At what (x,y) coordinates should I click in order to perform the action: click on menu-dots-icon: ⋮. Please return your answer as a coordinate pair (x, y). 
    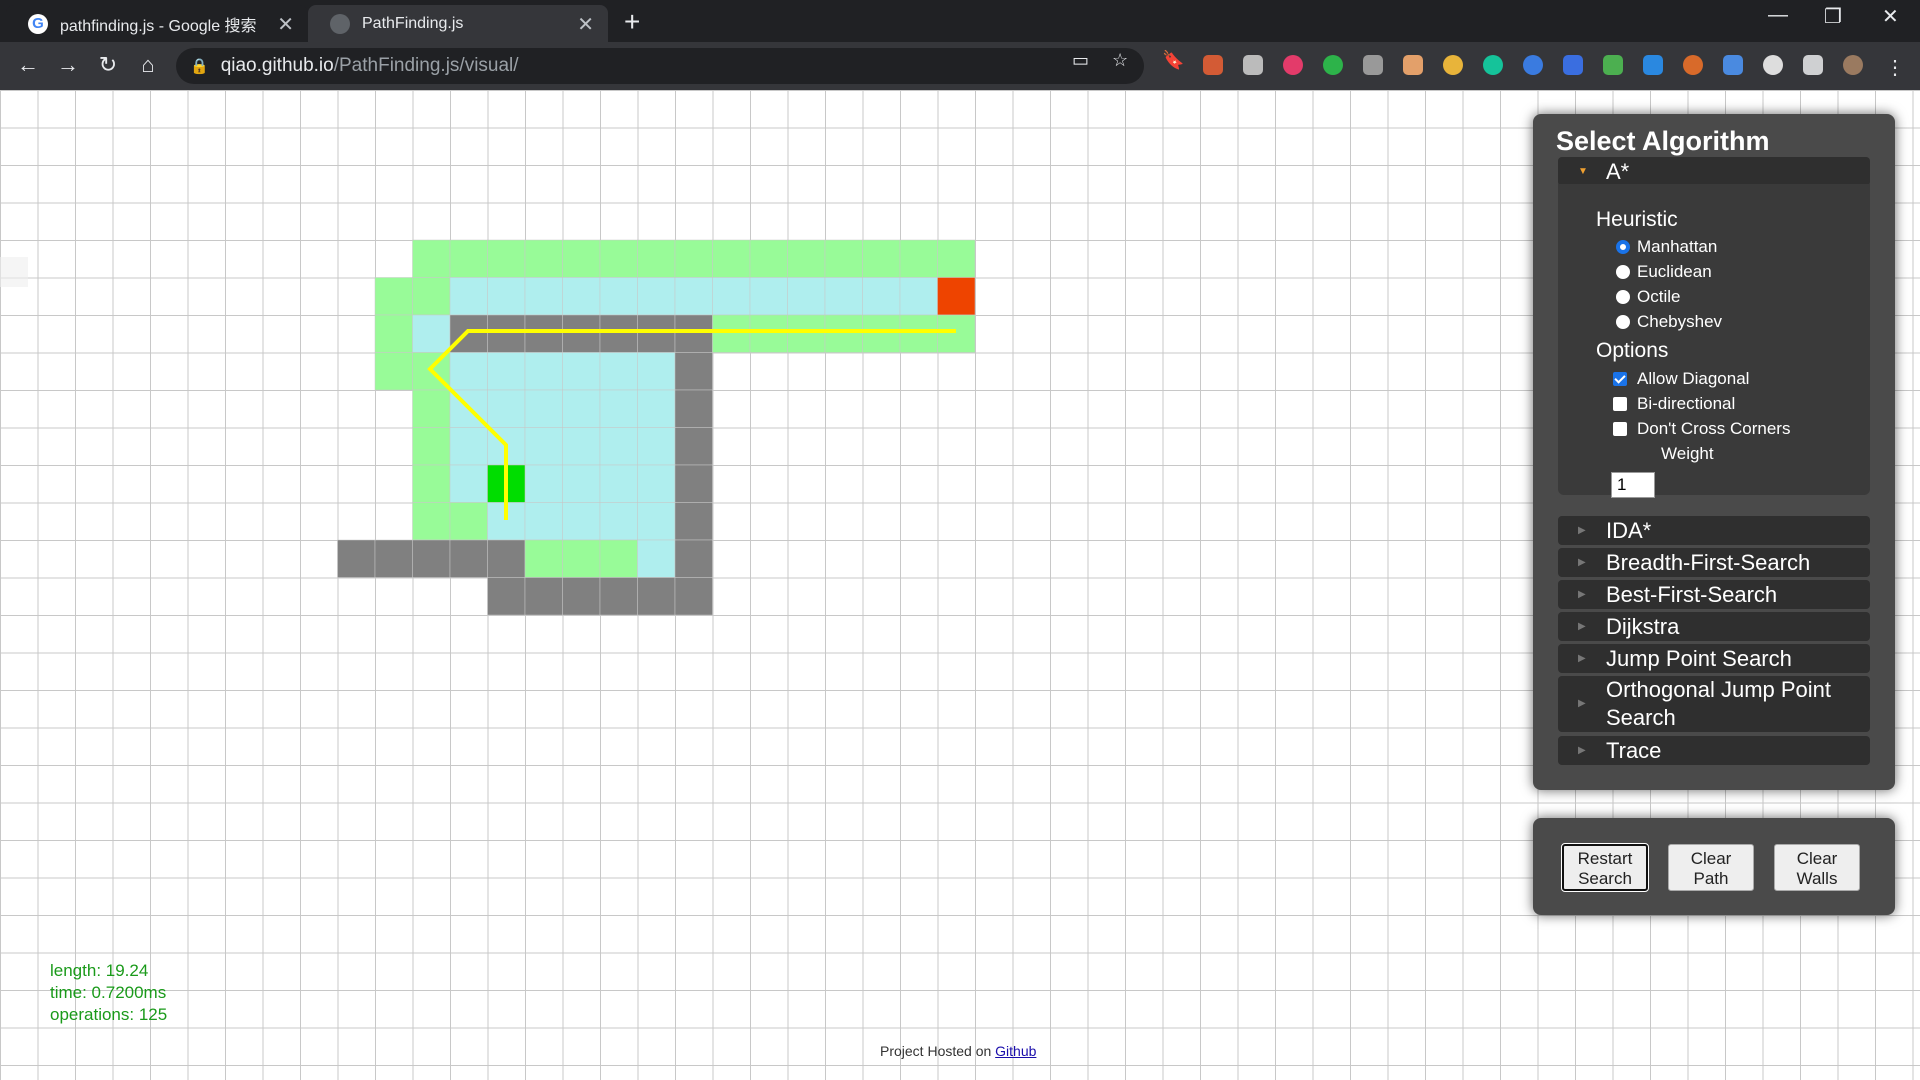
    Looking at the image, I should click on (1895, 67).